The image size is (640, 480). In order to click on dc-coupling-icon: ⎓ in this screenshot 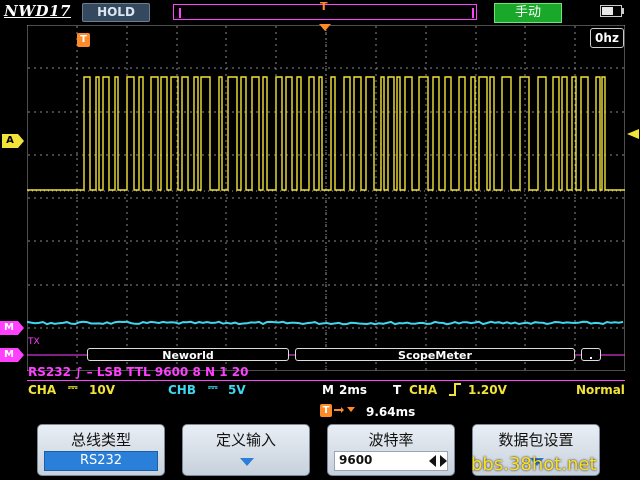, I will do `click(73, 387)`.